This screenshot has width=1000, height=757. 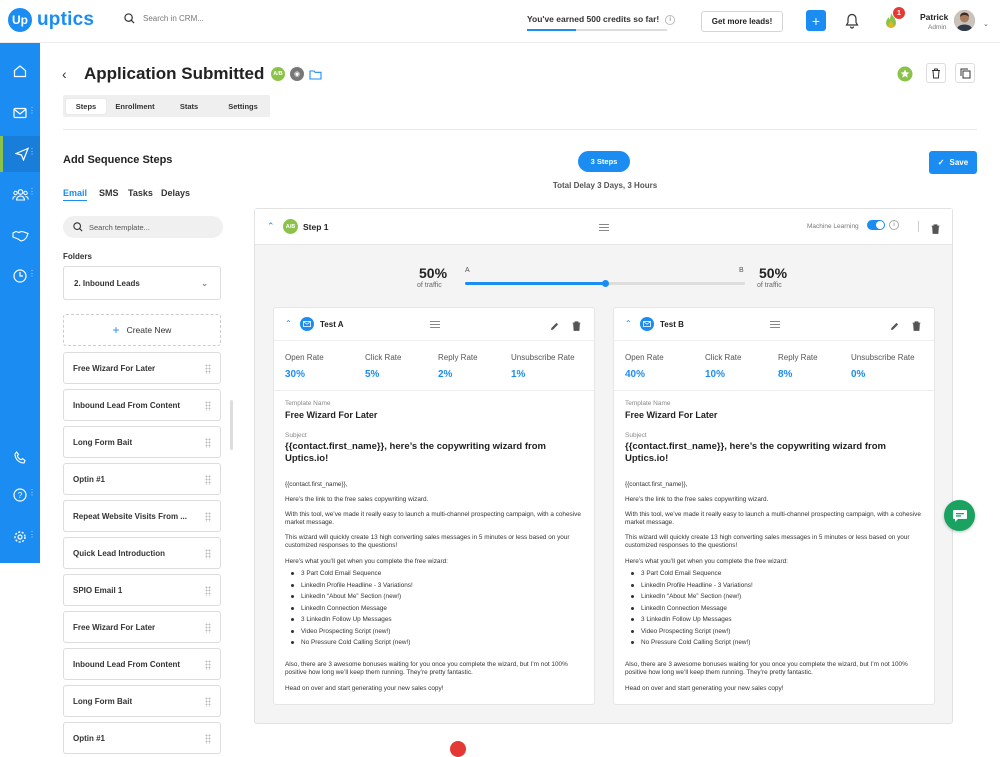 I want to click on sidebar-item-analytics: ⋮, so click(x=20, y=276).